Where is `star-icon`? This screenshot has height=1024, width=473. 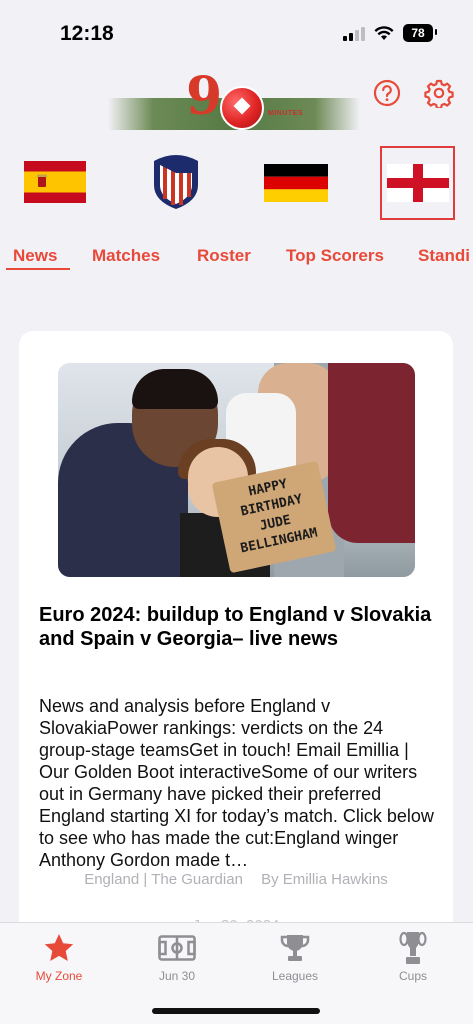 star-icon is located at coordinates (59, 947).